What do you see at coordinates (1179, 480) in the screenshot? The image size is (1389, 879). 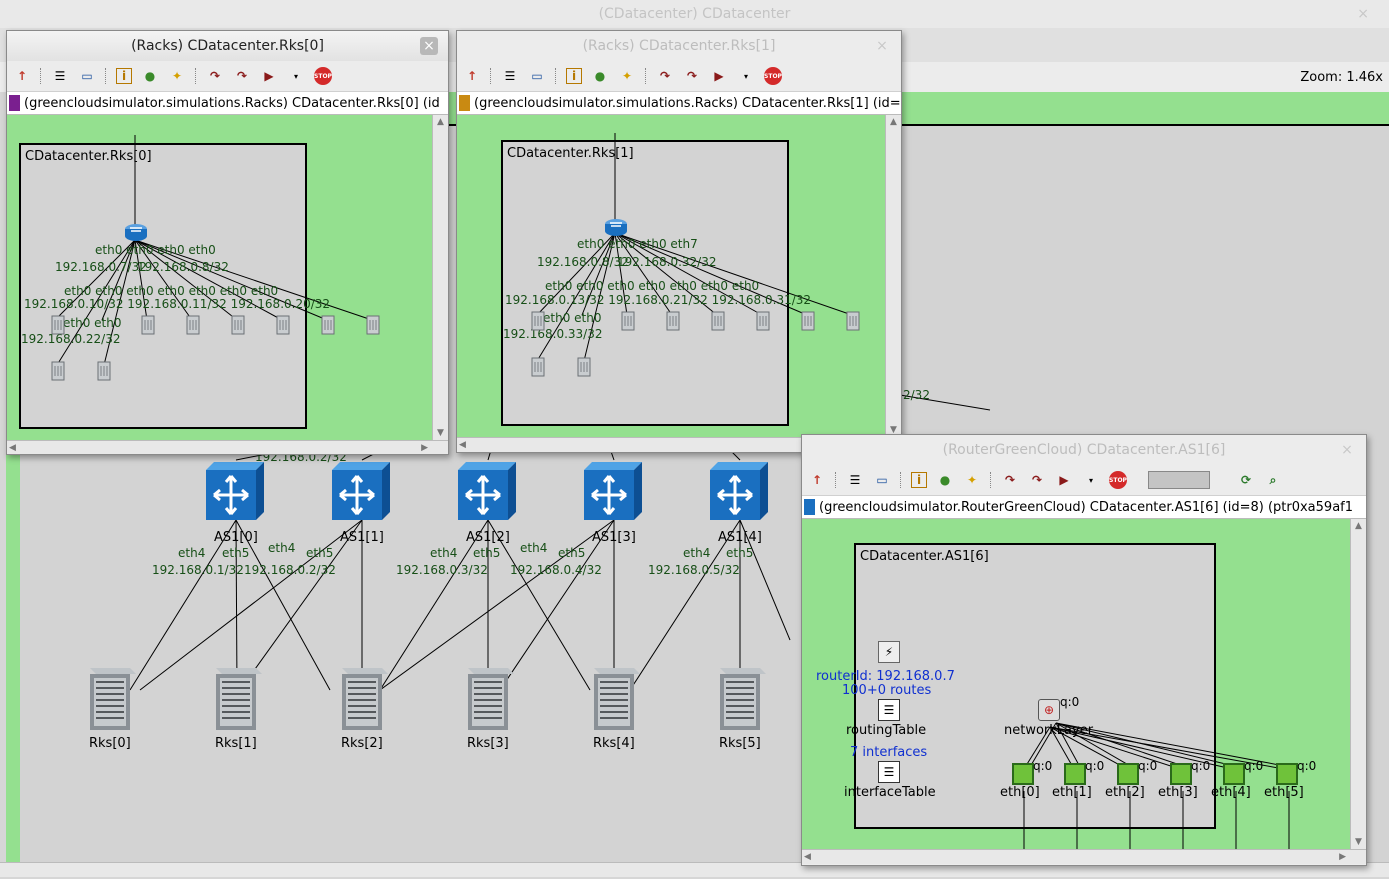 I see `speed-slider` at bounding box center [1179, 480].